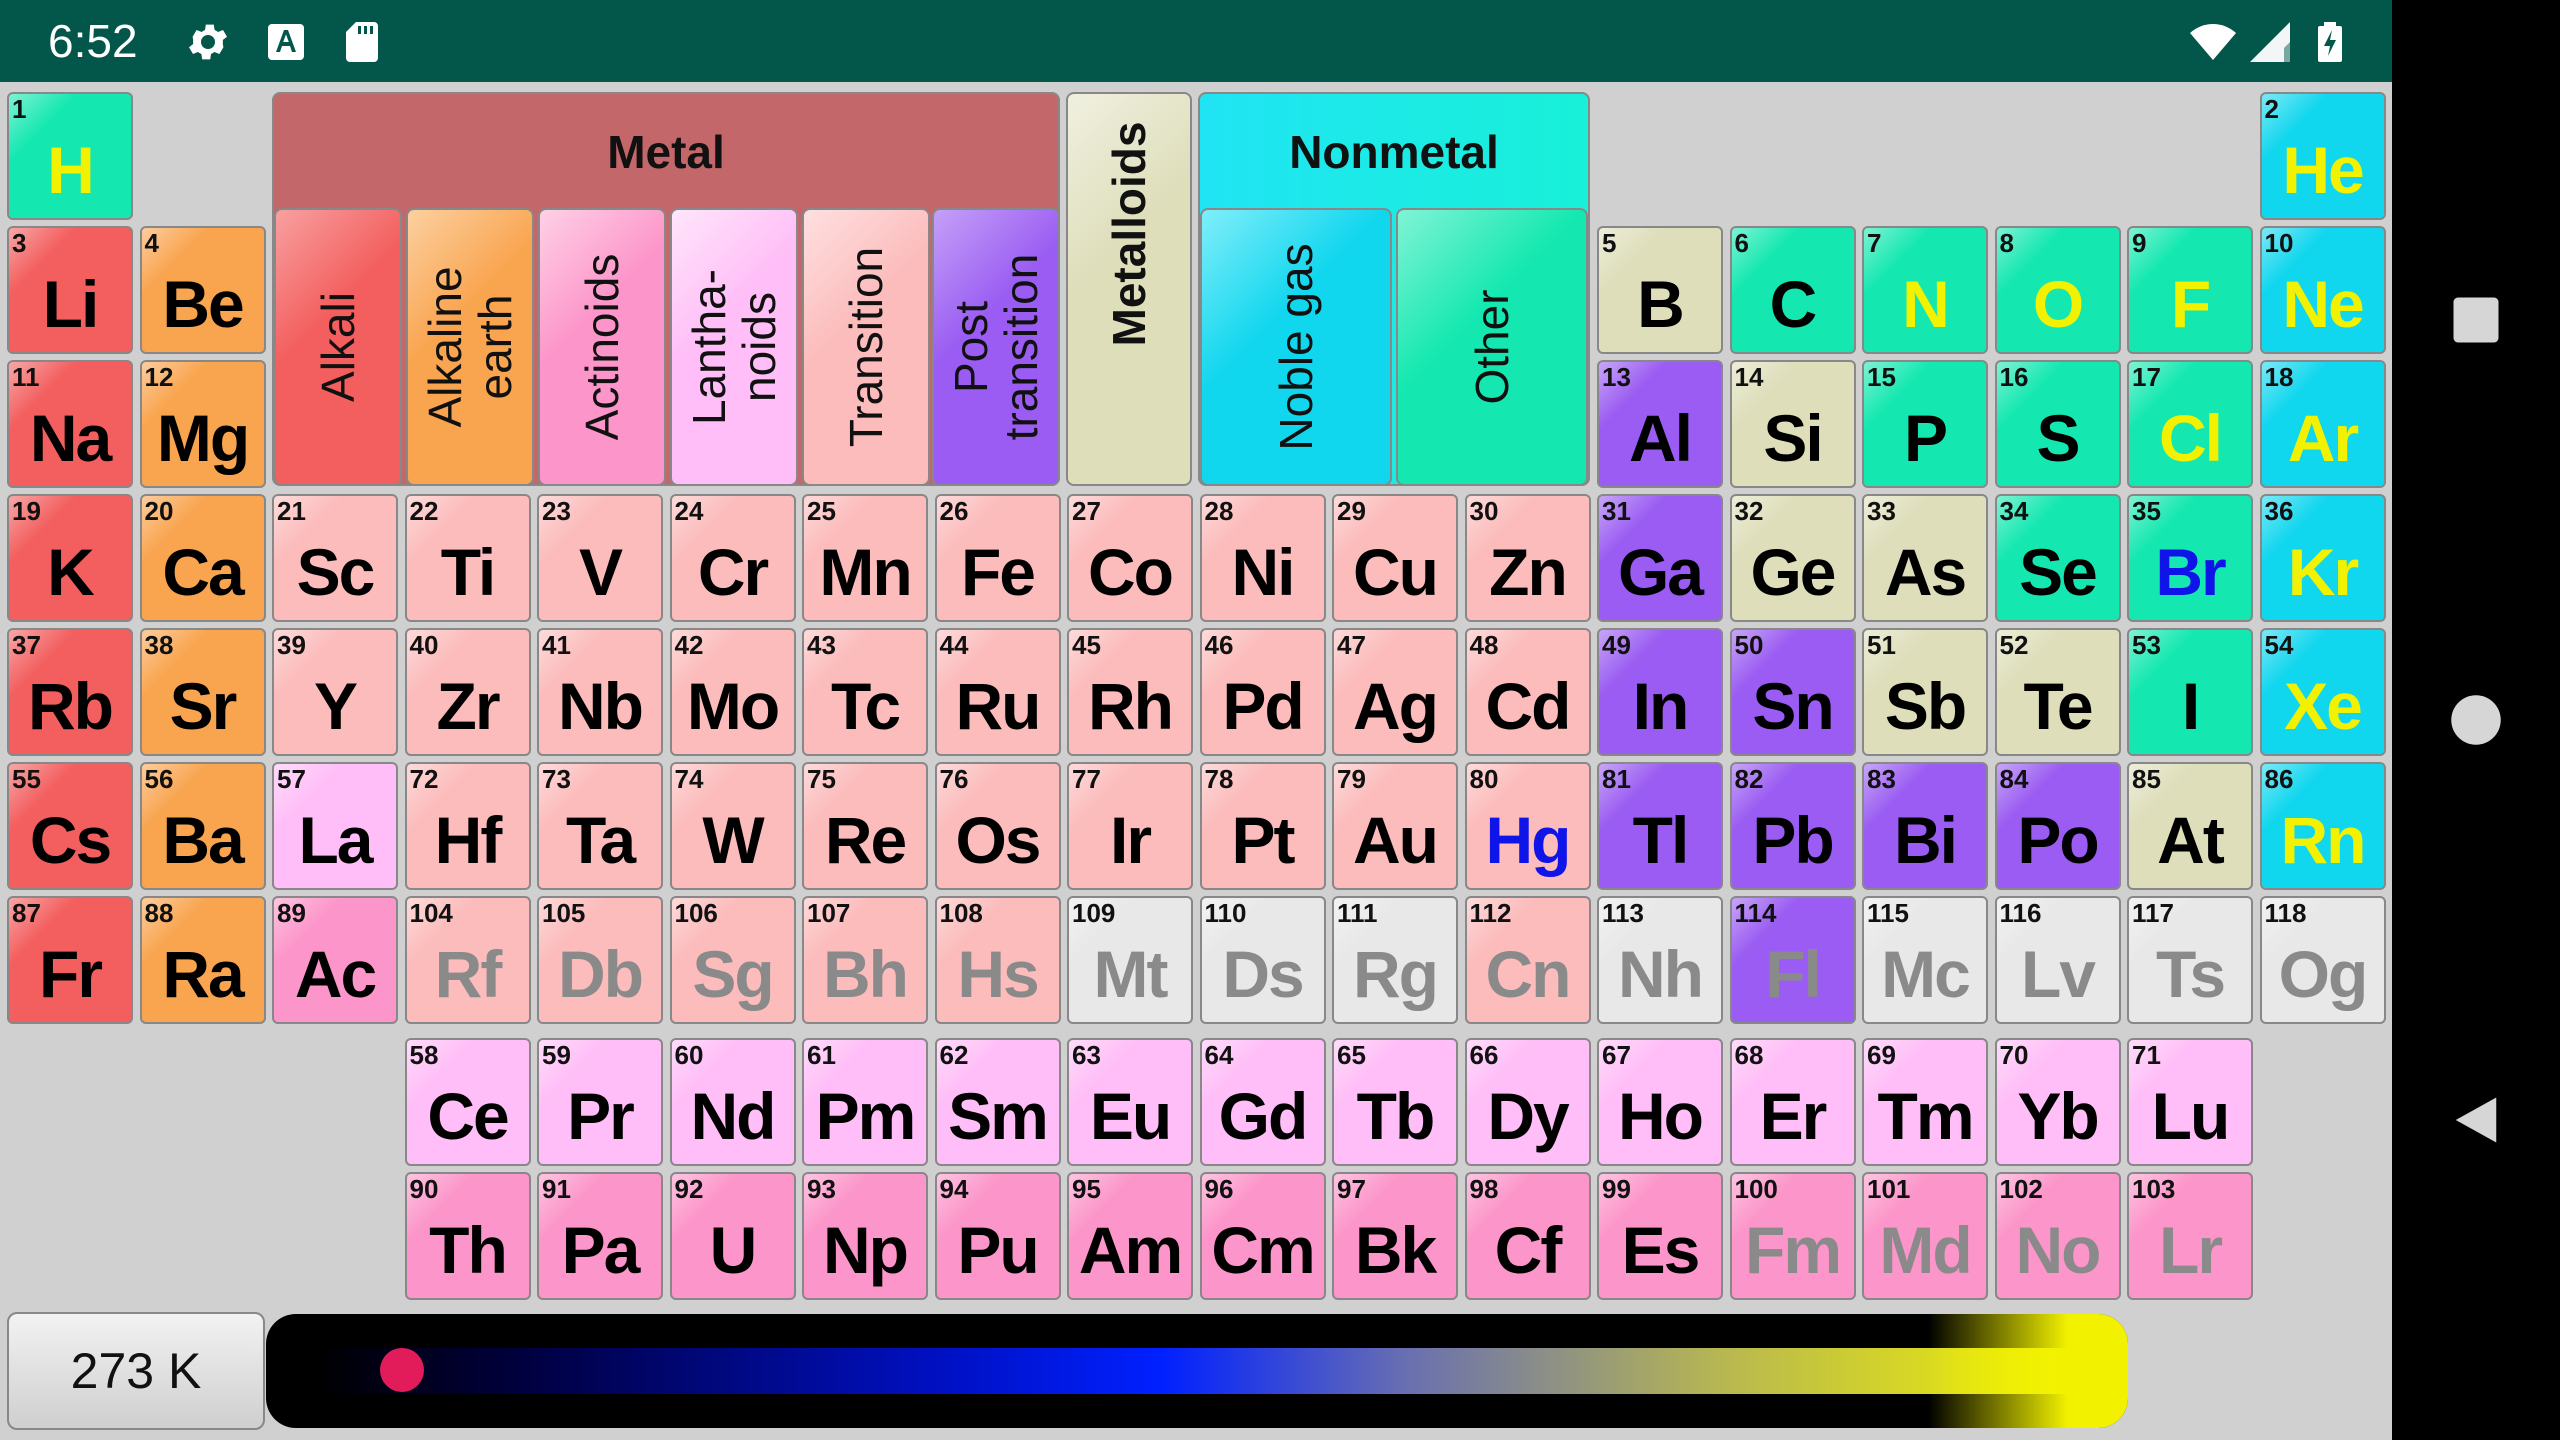 Image resolution: width=2560 pixels, height=1440 pixels. Describe the element at coordinates (1492, 347) in the screenshot. I see `legend-other: Other` at that location.